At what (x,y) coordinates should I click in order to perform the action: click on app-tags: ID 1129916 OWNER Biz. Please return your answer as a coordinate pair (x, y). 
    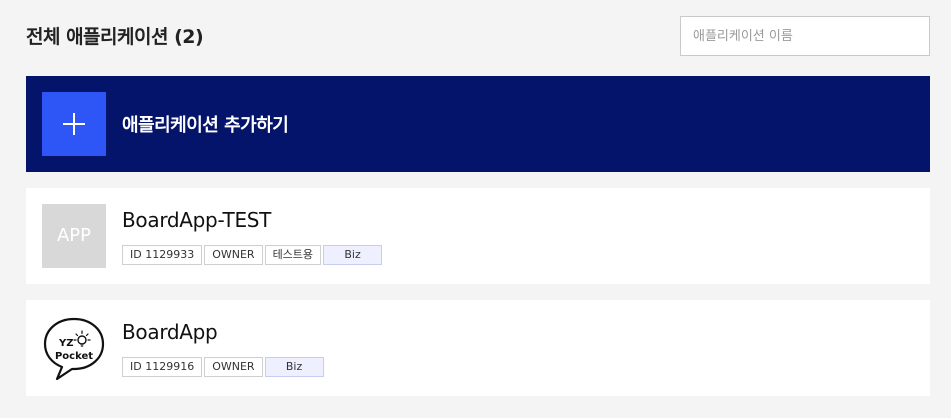
    Looking at the image, I should click on (223, 367).